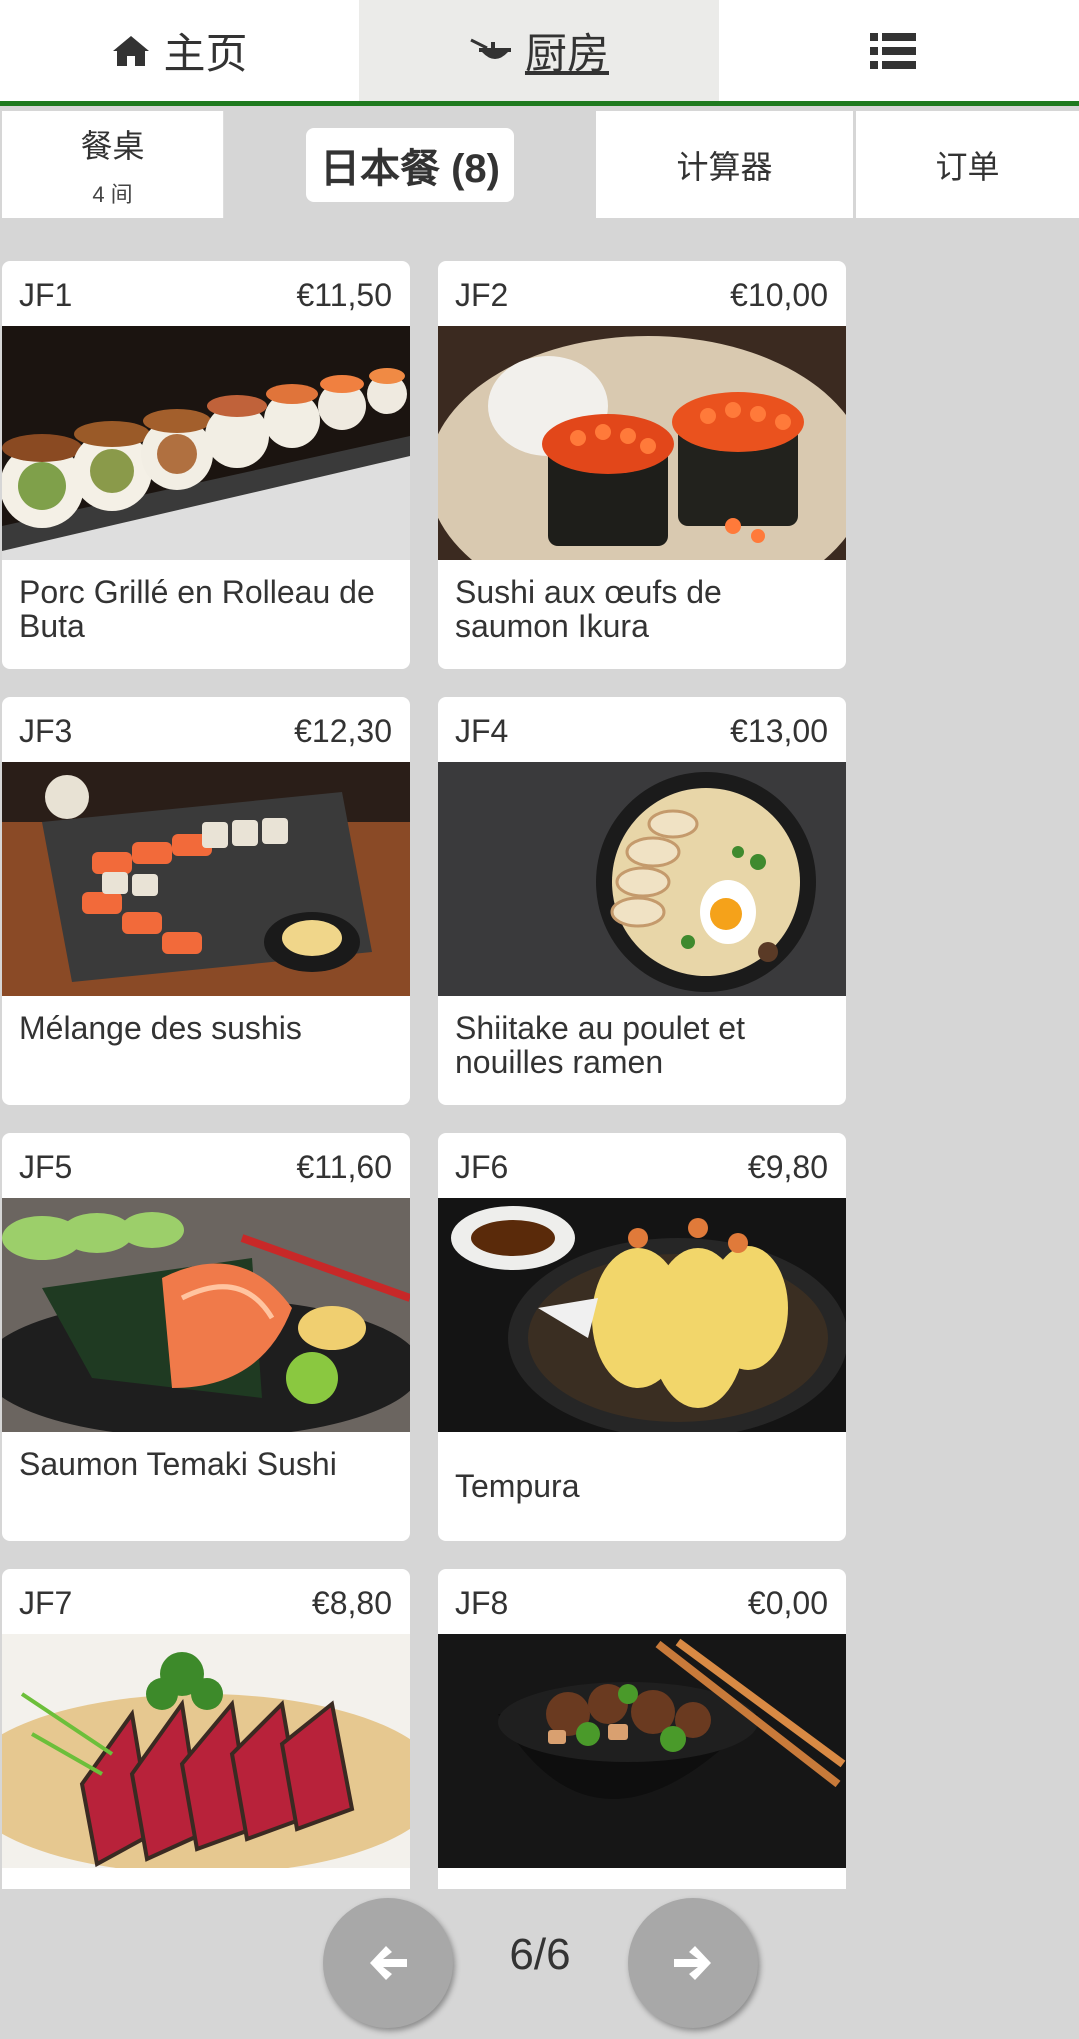  Describe the element at coordinates (787, 1167) in the screenshot. I see `product-price: €9,80` at that location.